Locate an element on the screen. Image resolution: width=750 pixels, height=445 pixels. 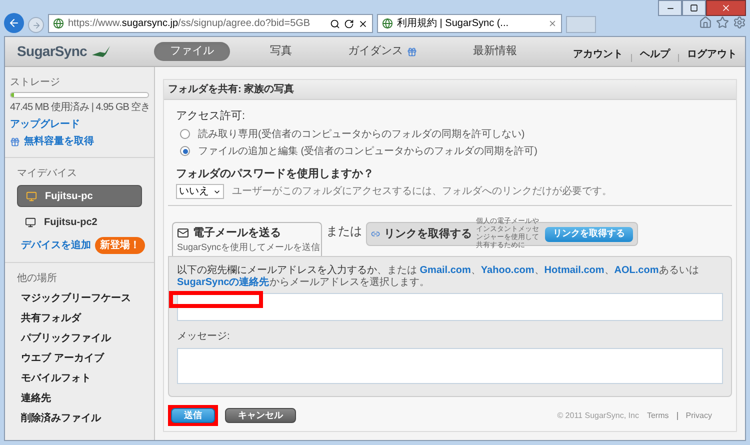
close-tab-icon is located at coordinates (552, 23).